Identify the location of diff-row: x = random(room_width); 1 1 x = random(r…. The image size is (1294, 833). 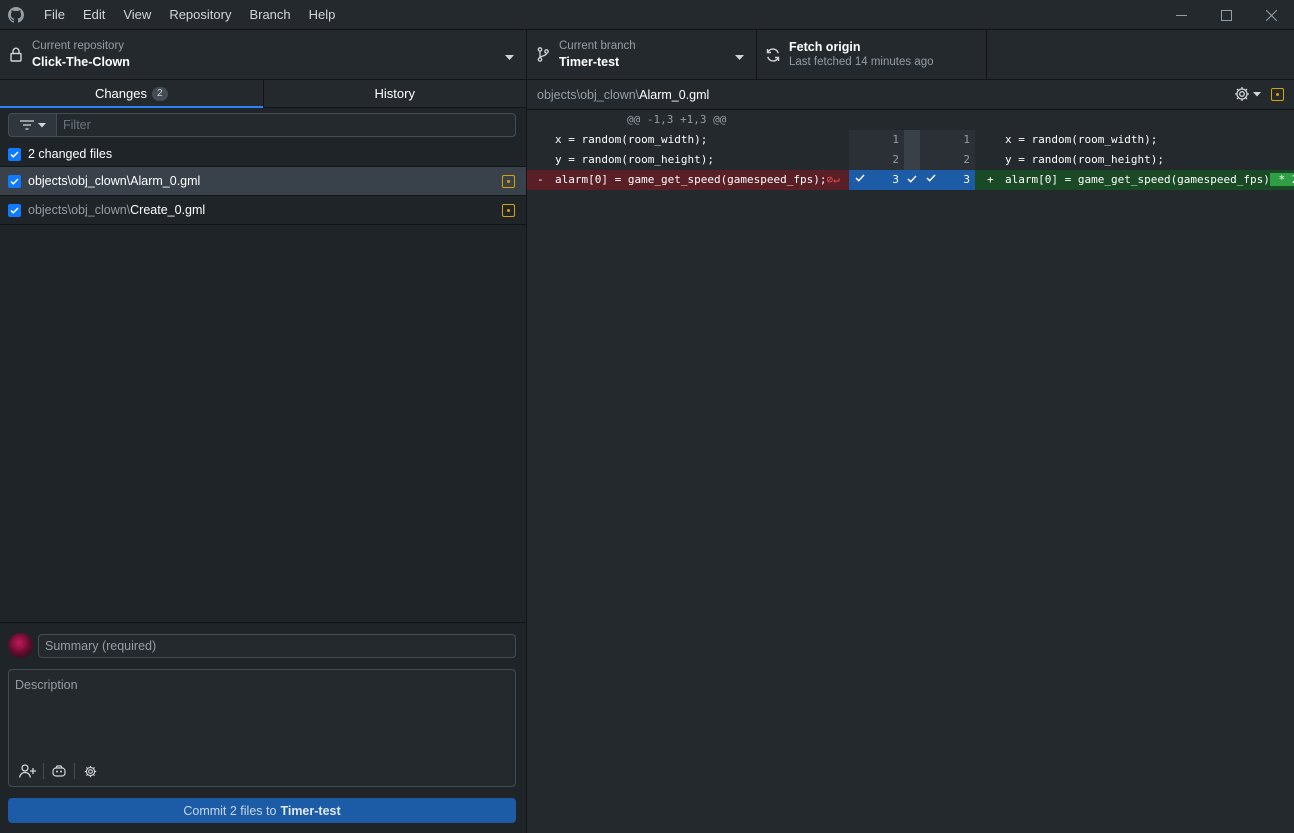
(910, 140).